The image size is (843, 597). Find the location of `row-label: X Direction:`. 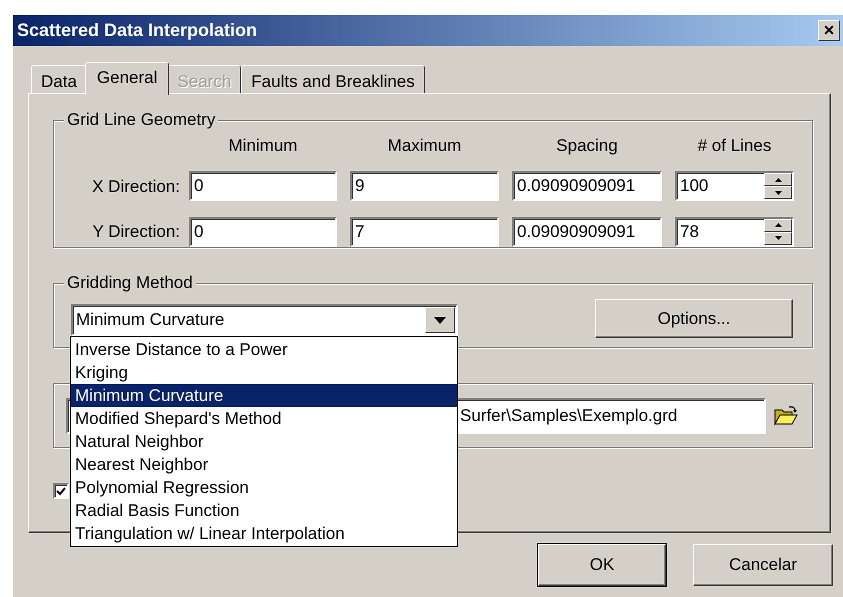

row-label: X Direction: is located at coordinates (136, 187).